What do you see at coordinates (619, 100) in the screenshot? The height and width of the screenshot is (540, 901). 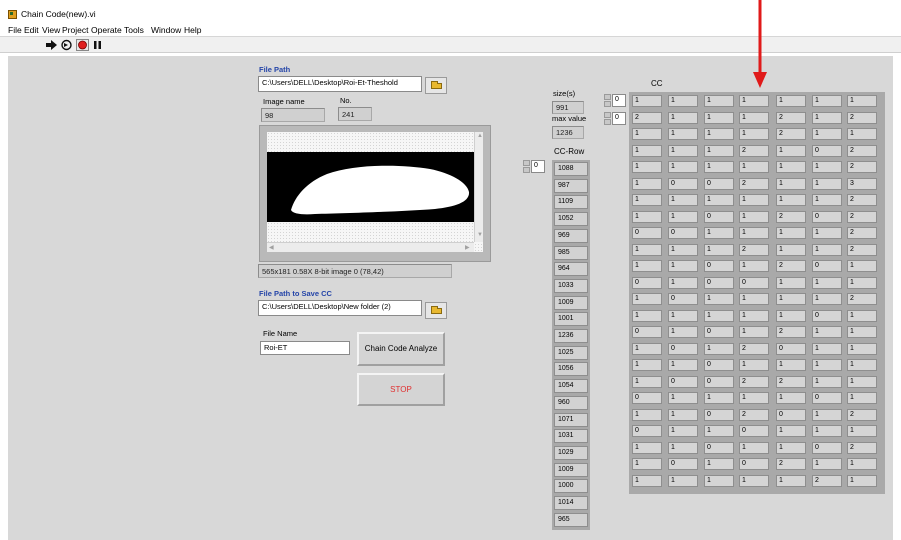 I see `cc-row-index-field: 0` at bounding box center [619, 100].